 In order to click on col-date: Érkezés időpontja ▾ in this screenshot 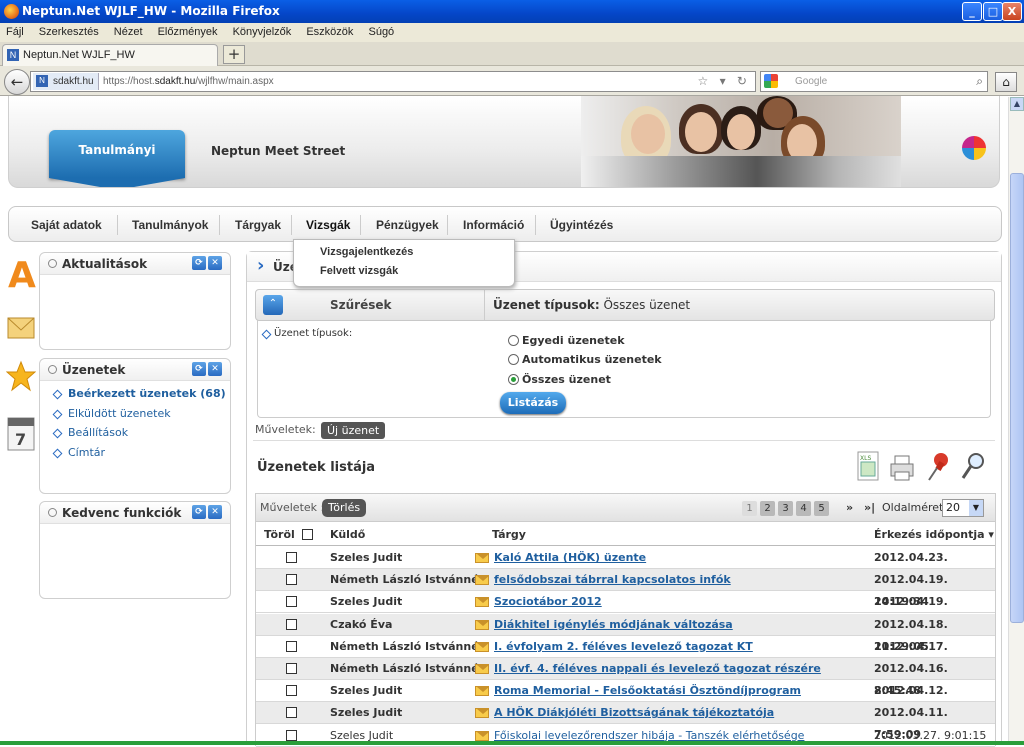, I will do `click(934, 535)`.